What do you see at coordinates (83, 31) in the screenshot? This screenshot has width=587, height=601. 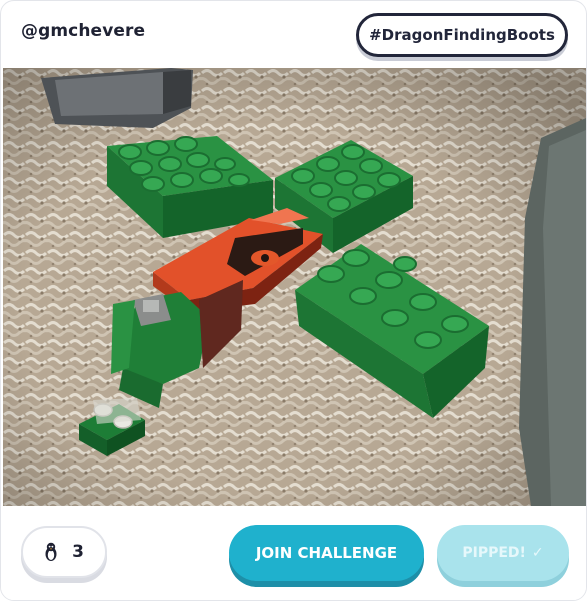 I see `username-link: @gmchevere` at bounding box center [83, 31].